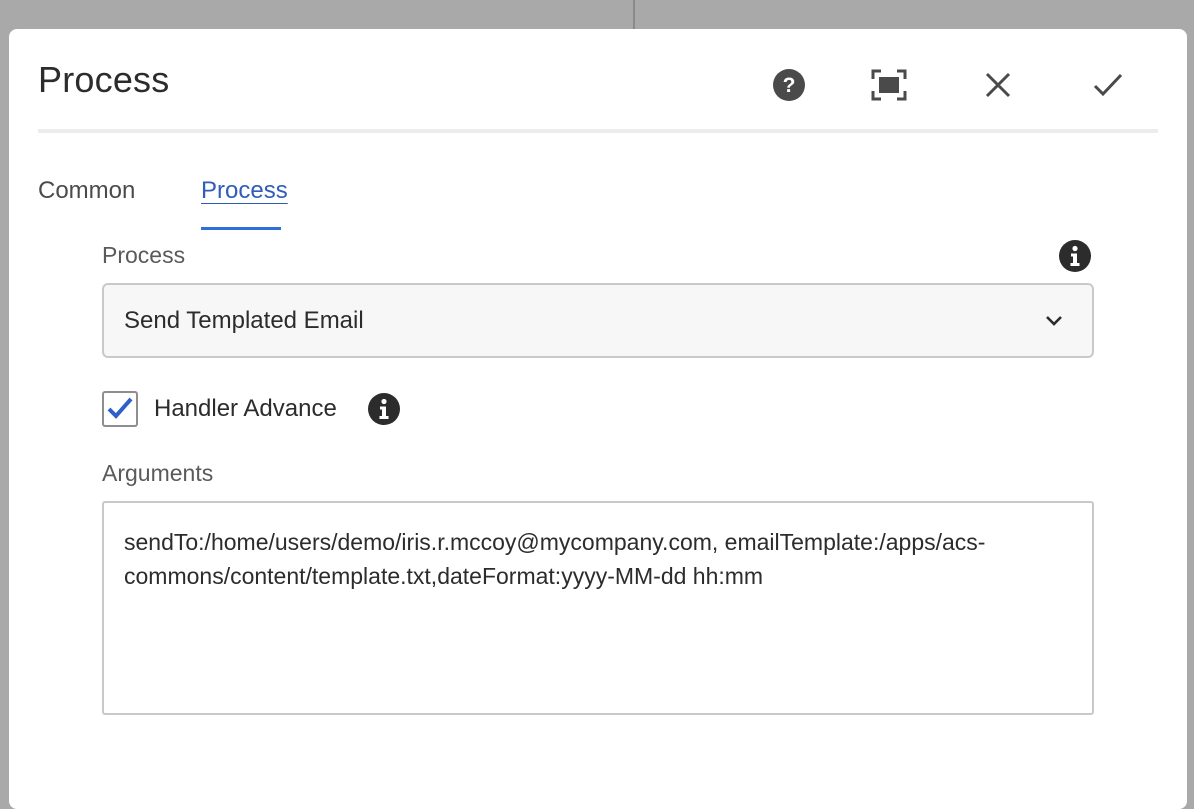 The height and width of the screenshot is (809, 1194). Describe the element at coordinates (245, 409) in the screenshot. I see `handler-advance-label: Handler Advance` at that location.